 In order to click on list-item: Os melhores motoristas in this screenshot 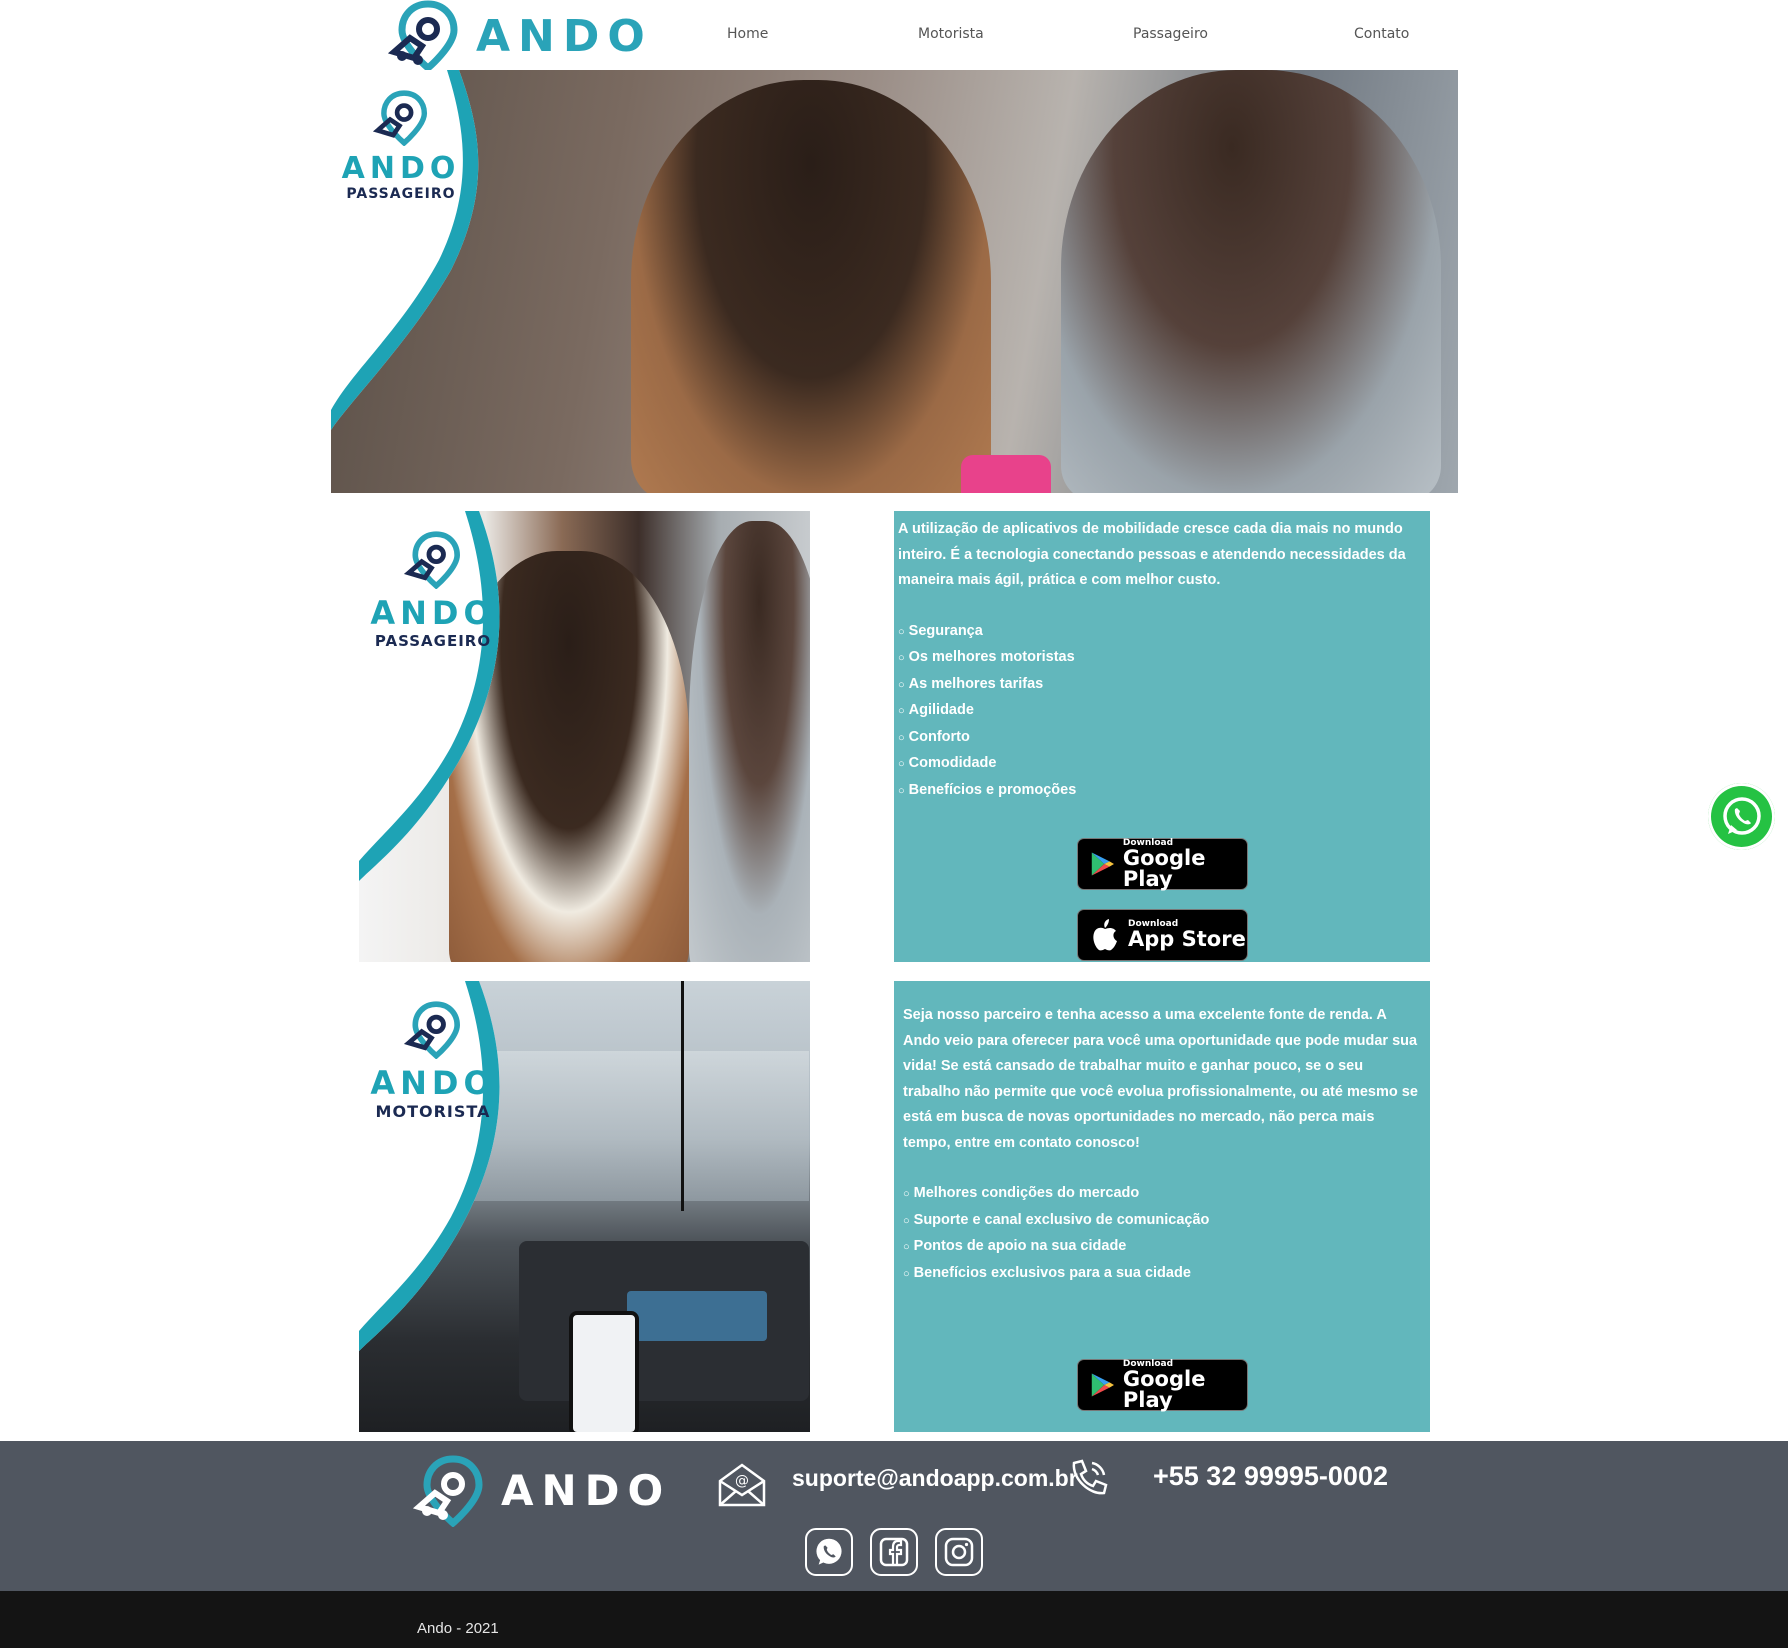, I will do `click(1160, 658)`.